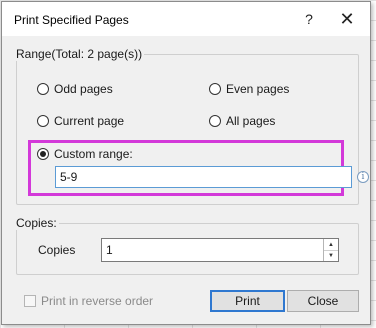 Image resolution: width=376 pixels, height=328 pixels. Describe the element at coordinates (57, 250) in the screenshot. I see `copies-label: Copies` at that location.